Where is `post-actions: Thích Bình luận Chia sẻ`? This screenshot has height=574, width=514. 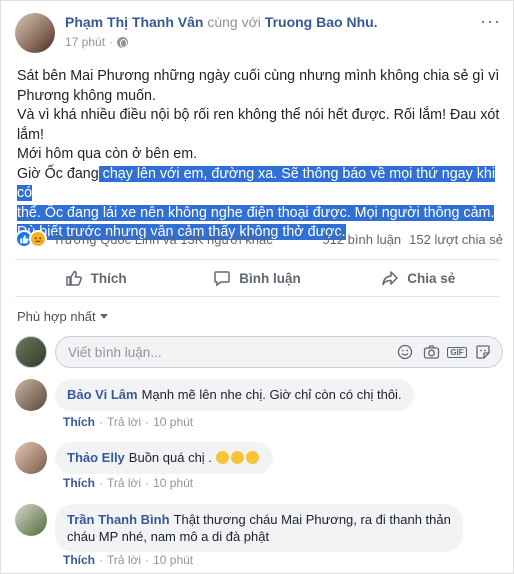 post-actions: Thích Bình luận Chia sẻ is located at coordinates (257, 278).